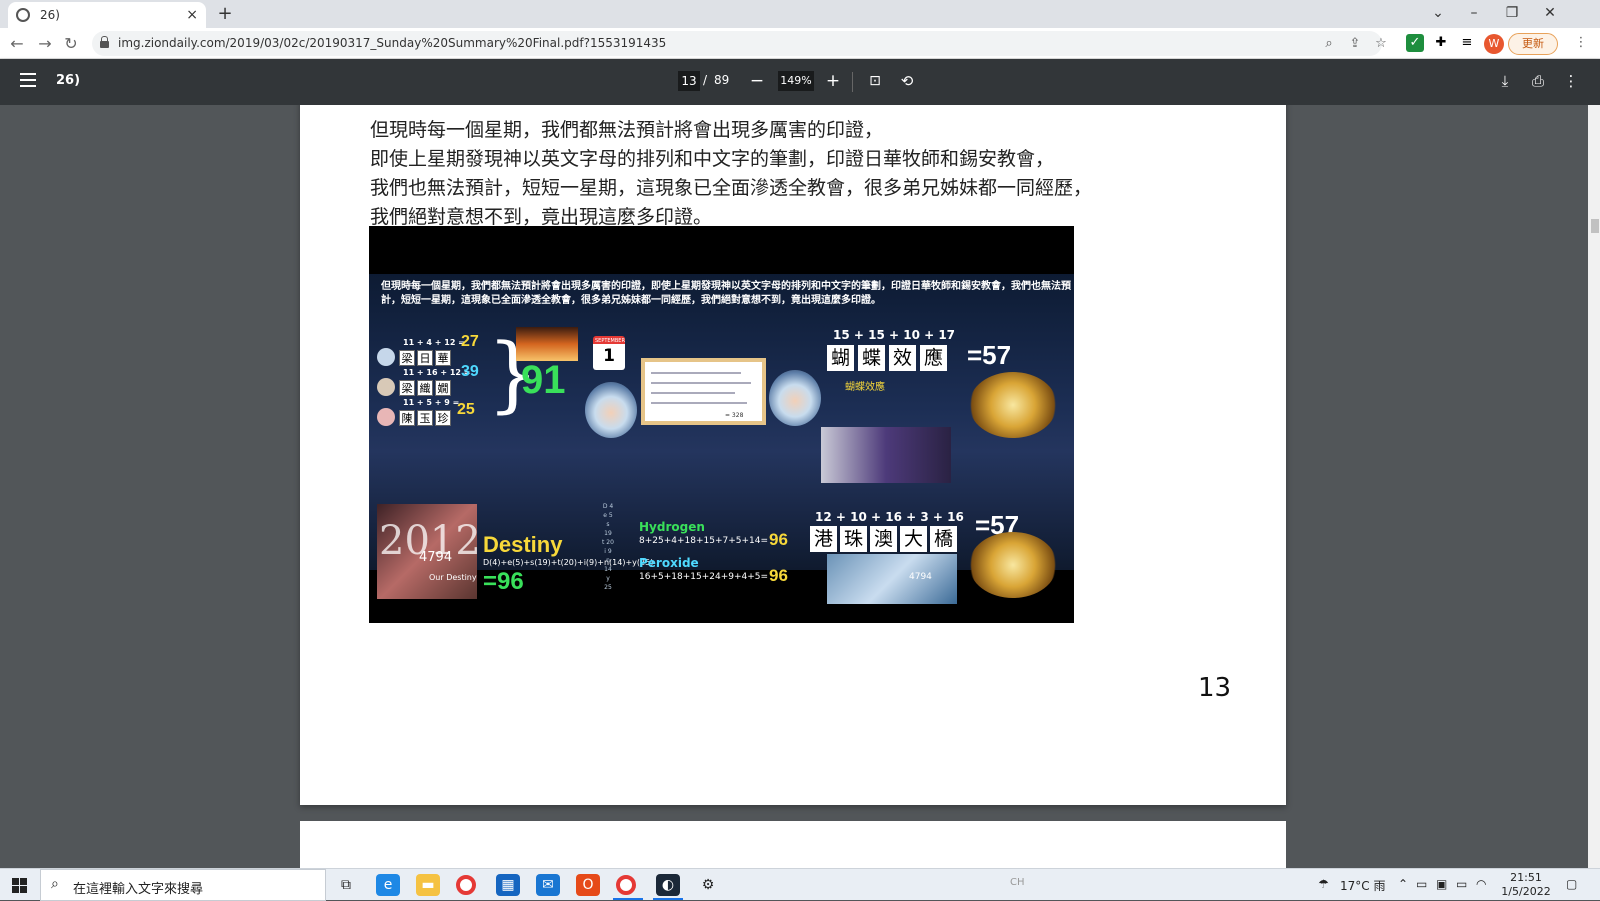 Image resolution: width=1600 pixels, height=901 pixels. I want to click on settings-gear-icon: ⚙, so click(708, 885).